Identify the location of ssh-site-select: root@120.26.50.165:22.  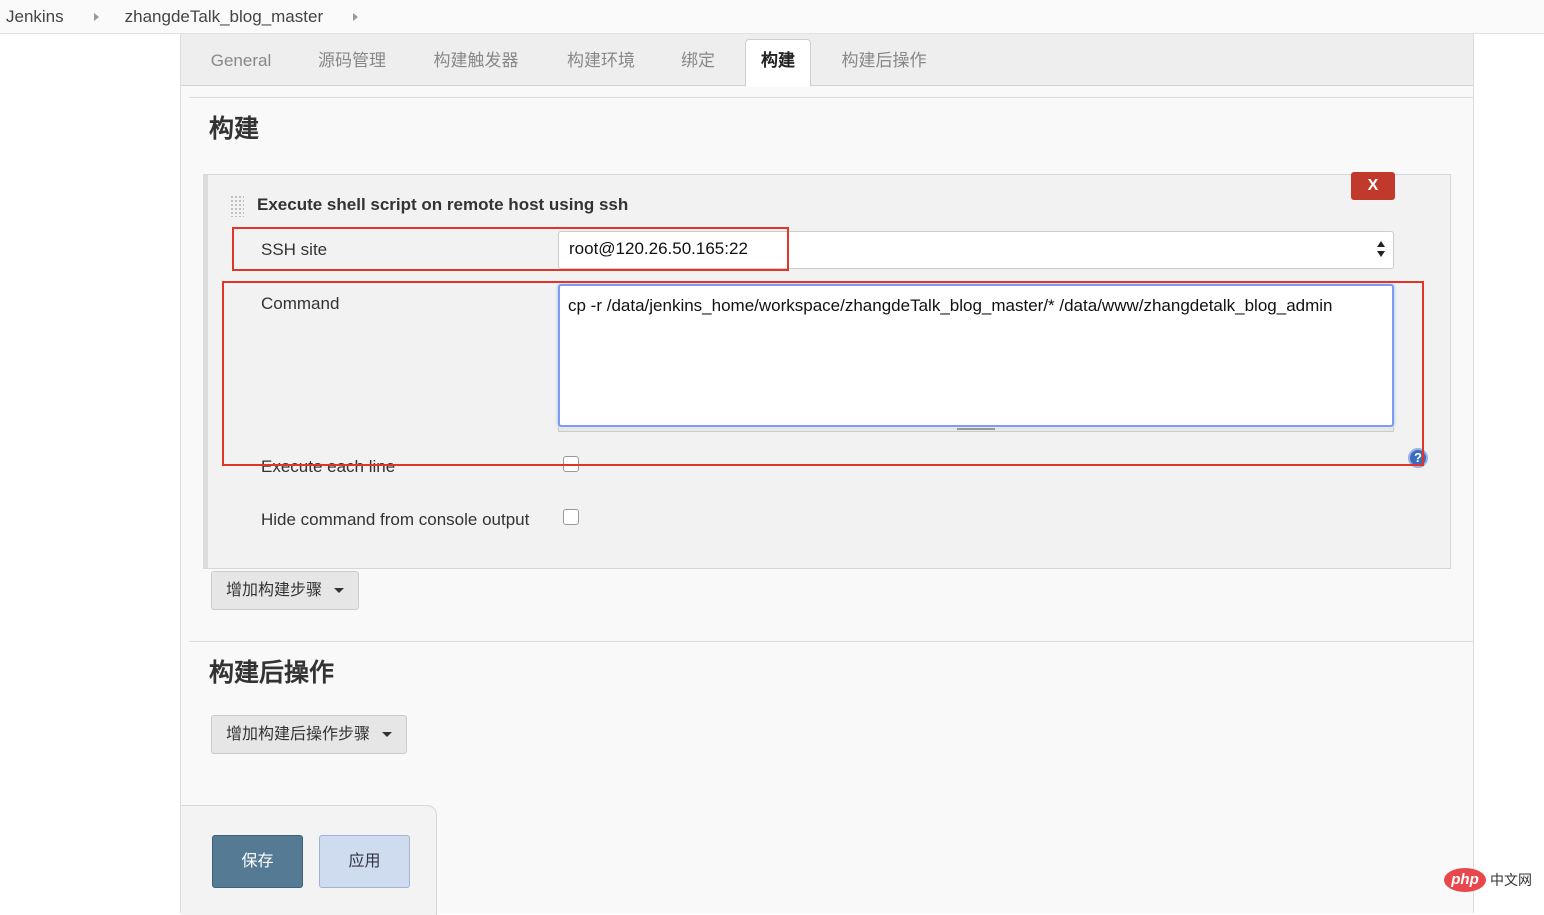
(976, 250).